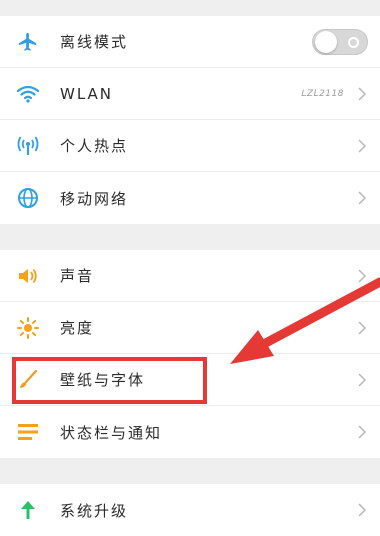  Describe the element at coordinates (190, 94) in the screenshot. I see `settings-row-wlan: WLAN LZL2118` at that location.